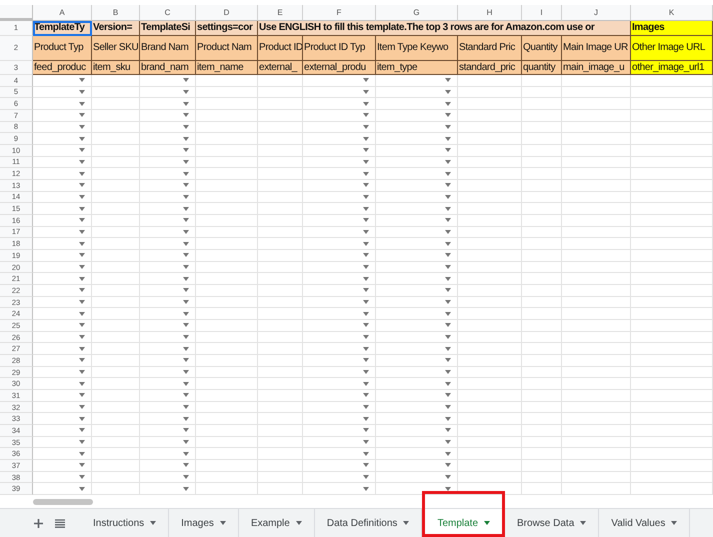 Image resolution: width=713 pixels, height=537 pixels. Describe the element at coordinates (464, 514) in the screenshot. I see `sheet-tab: Template` at that location.